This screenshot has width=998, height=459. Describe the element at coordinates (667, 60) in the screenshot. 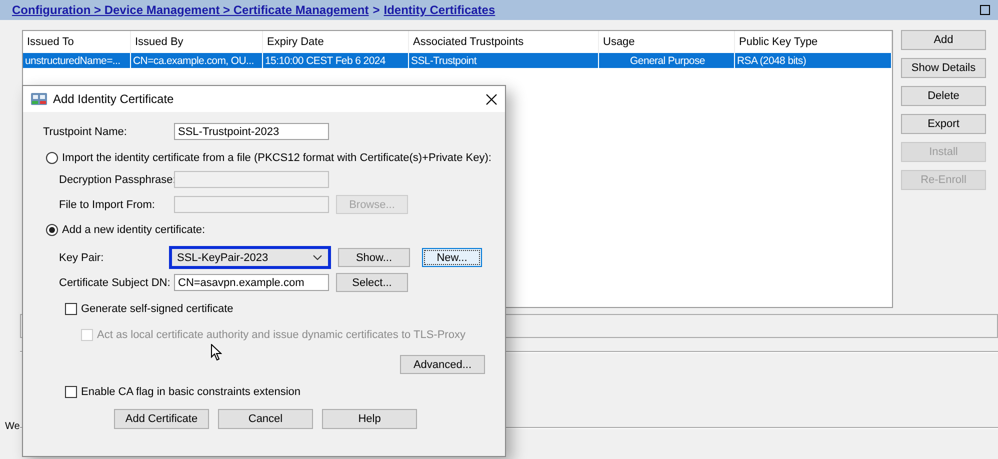

I see `table-cell: General Purpose` at that location.